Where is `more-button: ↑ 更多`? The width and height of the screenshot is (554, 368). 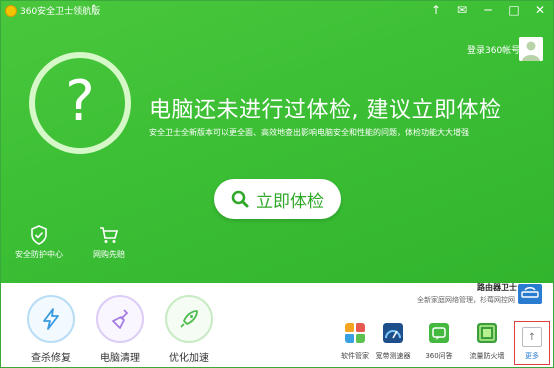 more-button: ↑ 更多 is located at coordinates (532, 343).